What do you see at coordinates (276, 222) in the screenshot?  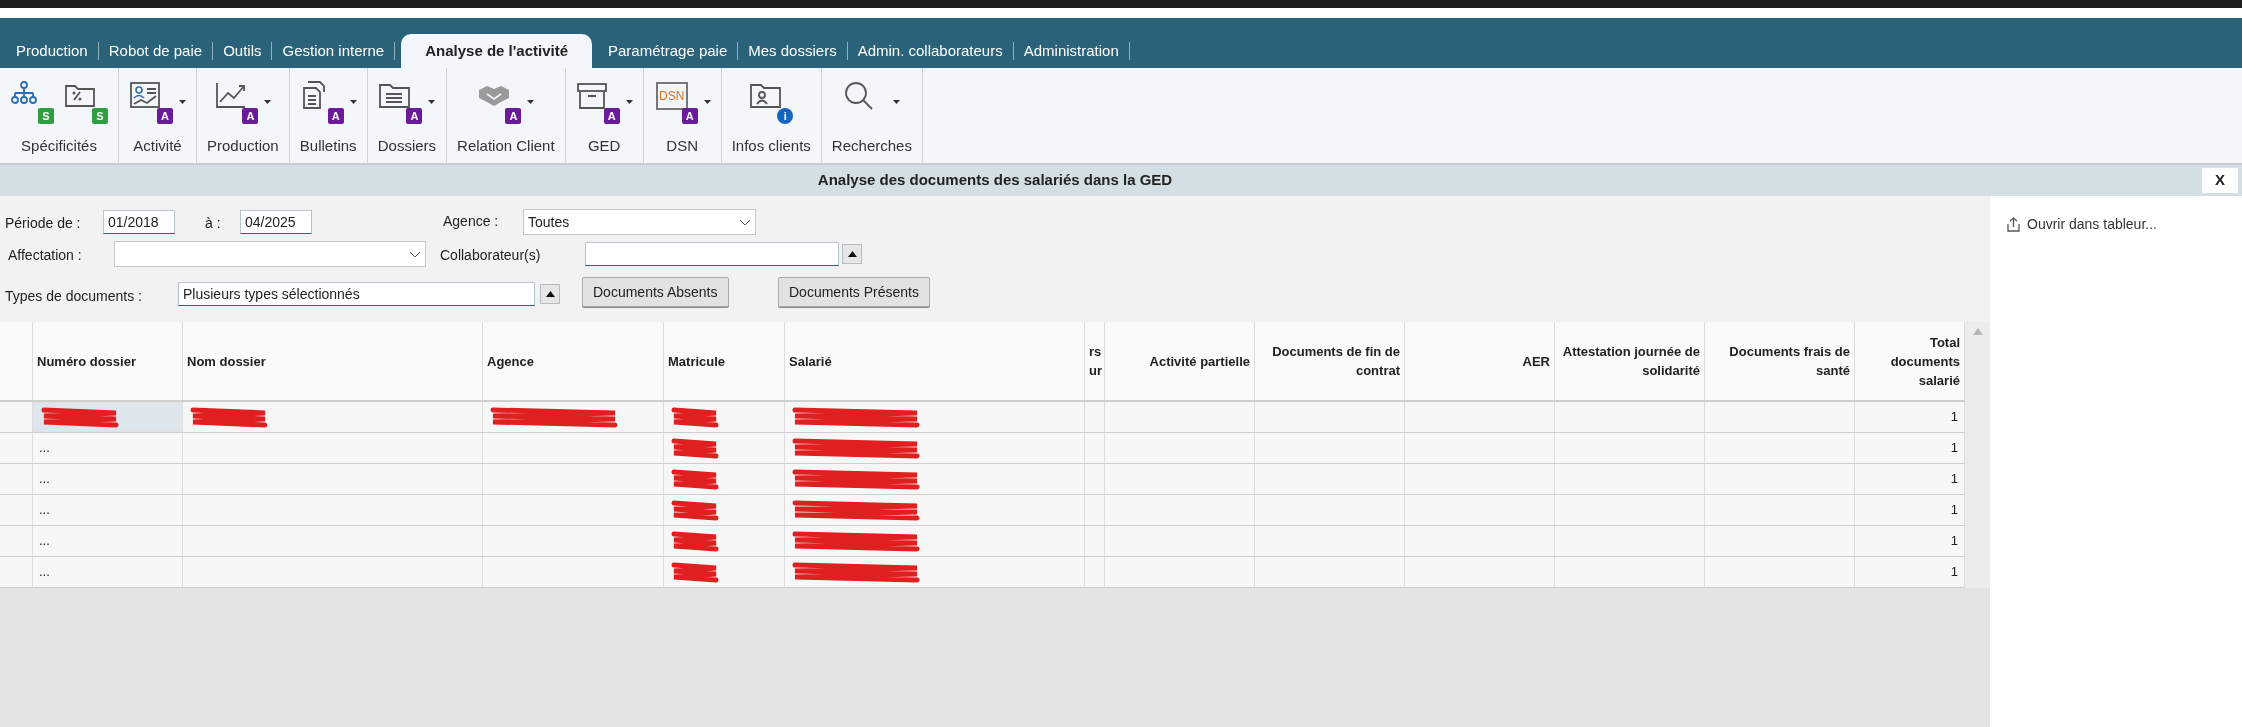 I see `date-field: 04/2025` at bounding box center [276, 222].